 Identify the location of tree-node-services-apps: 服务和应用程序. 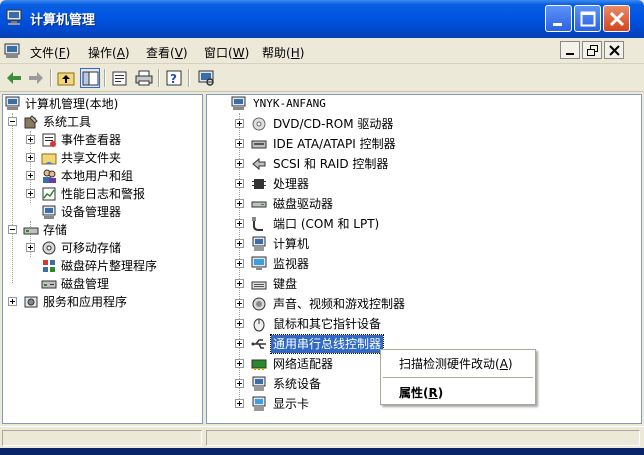
(102, 302).